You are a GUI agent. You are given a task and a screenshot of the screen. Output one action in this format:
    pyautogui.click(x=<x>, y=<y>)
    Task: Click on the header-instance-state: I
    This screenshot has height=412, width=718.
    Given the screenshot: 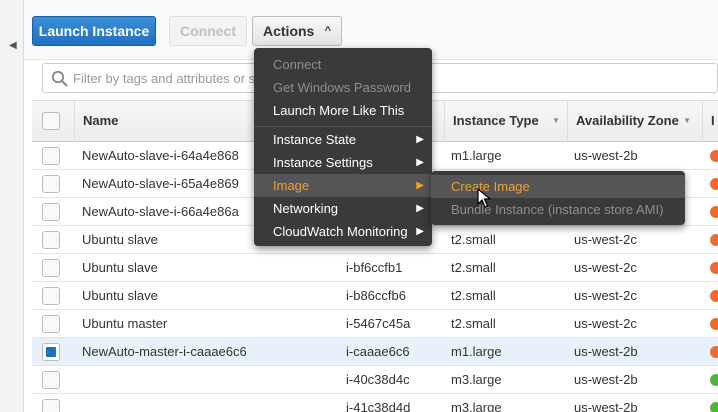 What is the action you would take?
    pyautogui.click(x=710, y=122)
    